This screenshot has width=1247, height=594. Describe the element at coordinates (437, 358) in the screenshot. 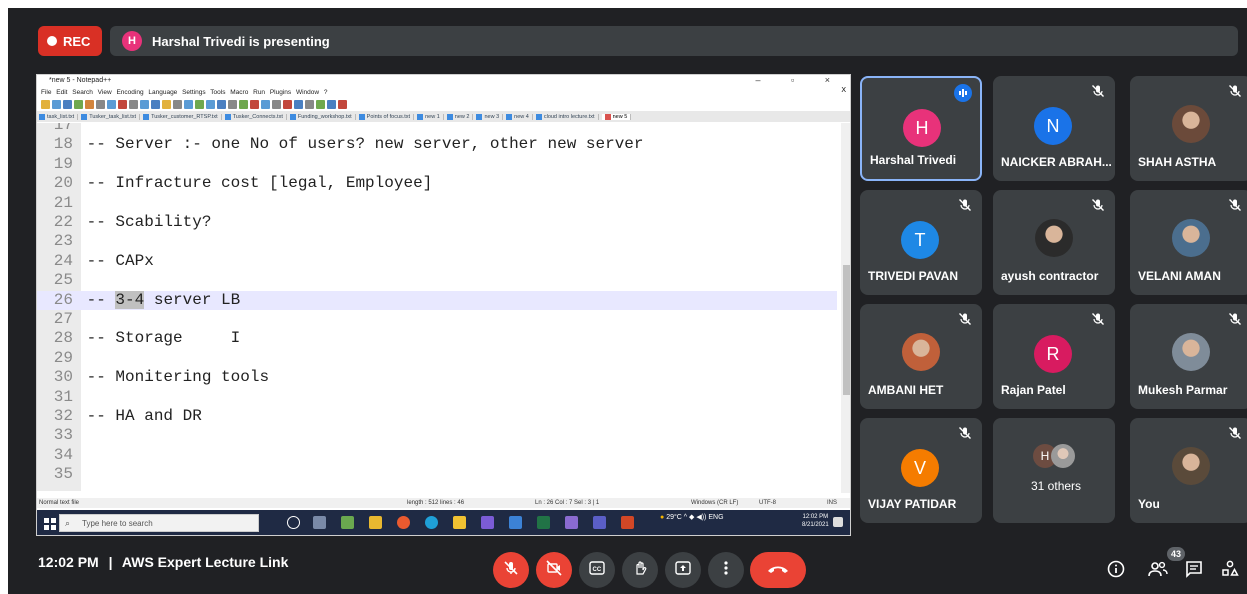

I see `editor-line: 29` at that location.